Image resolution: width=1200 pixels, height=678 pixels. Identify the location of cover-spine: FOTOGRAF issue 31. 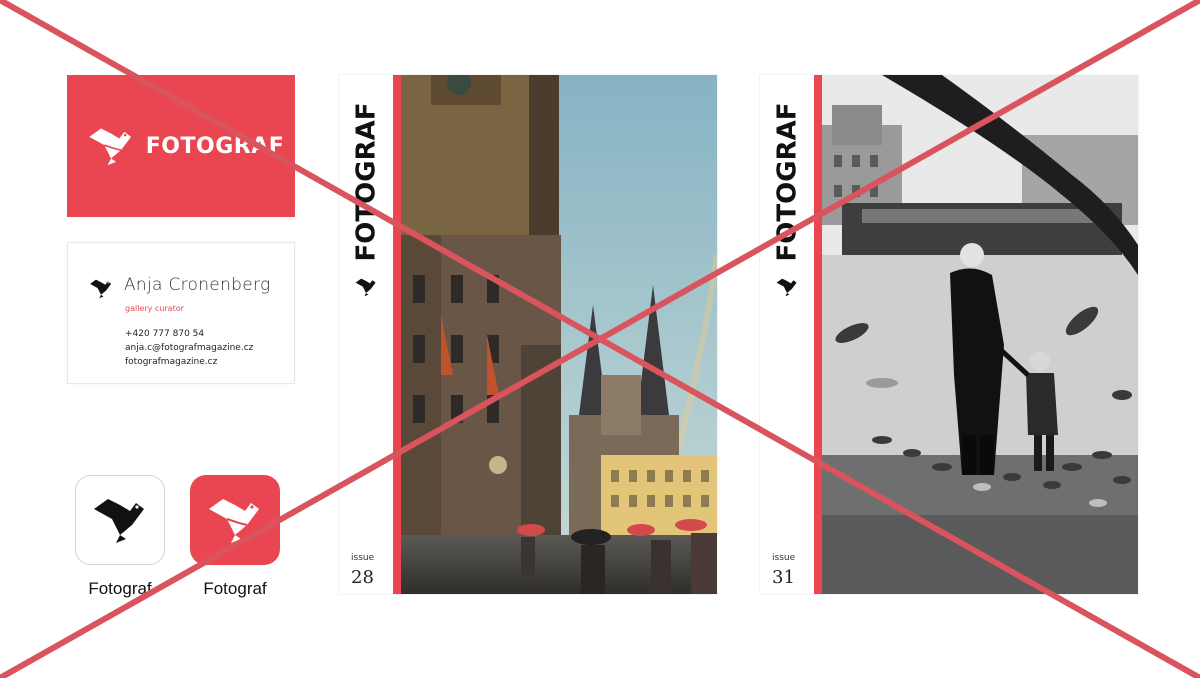
(787, 334).